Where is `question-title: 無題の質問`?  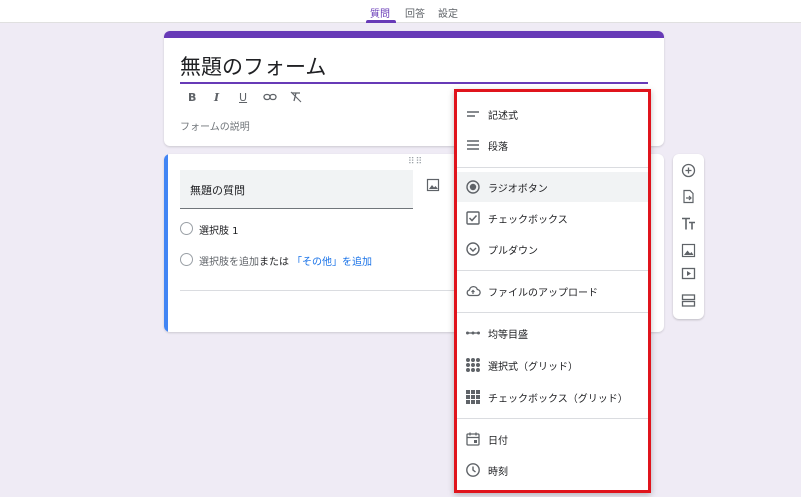
question-title: 無題の質問 is located at coordinates (217, 190).